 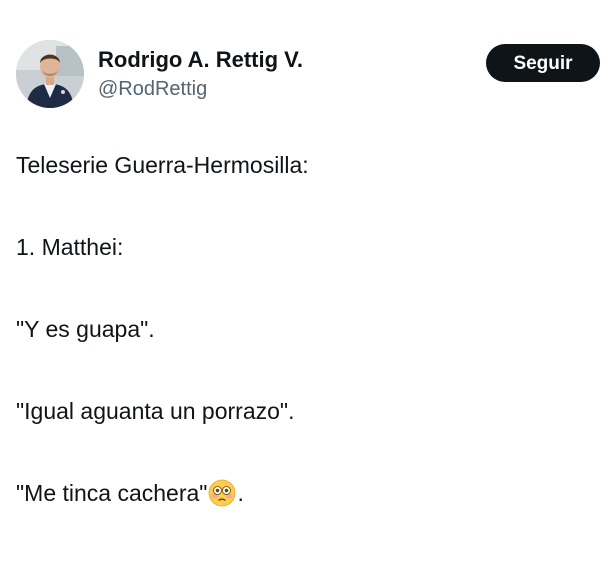 I want to click on tweet-line-text: "Me tinca cachera", so click(x=112, y=493).